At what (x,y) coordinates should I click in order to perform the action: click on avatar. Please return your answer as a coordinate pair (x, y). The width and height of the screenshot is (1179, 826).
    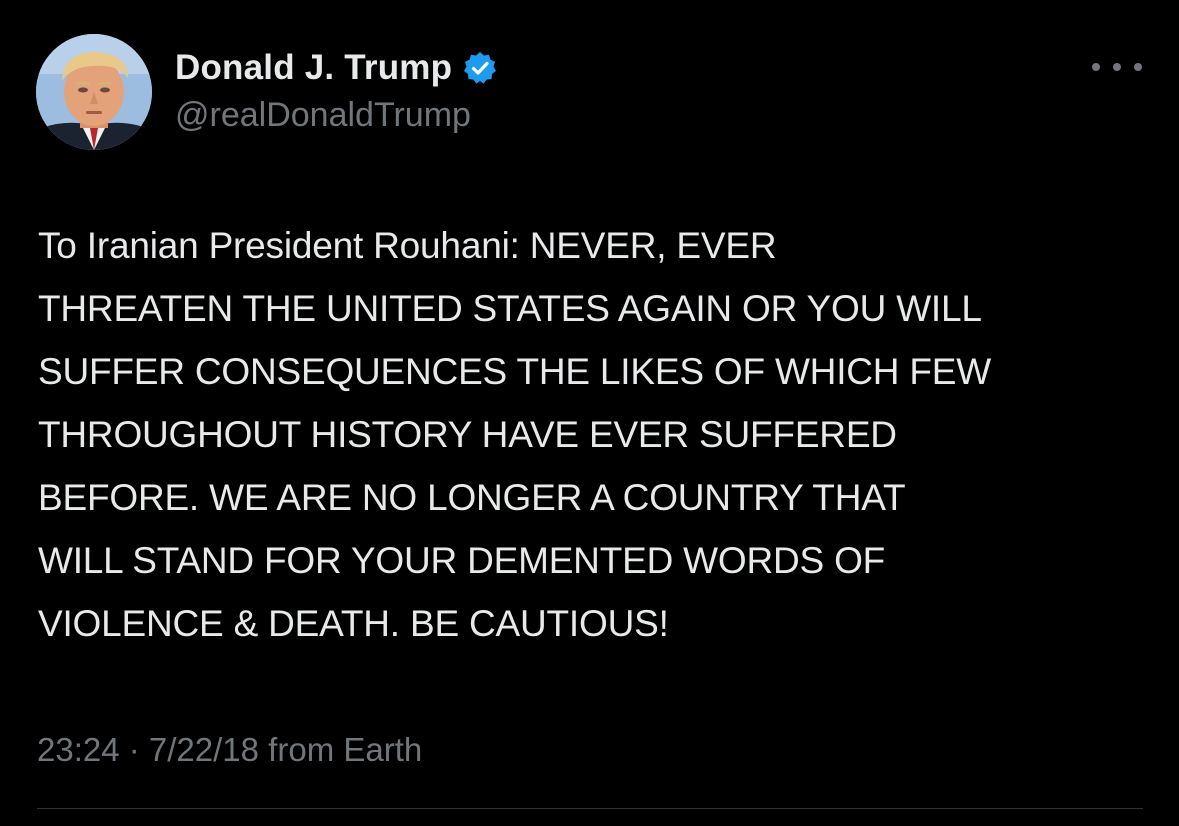
    Looking at the image, I should click on (94, 92).